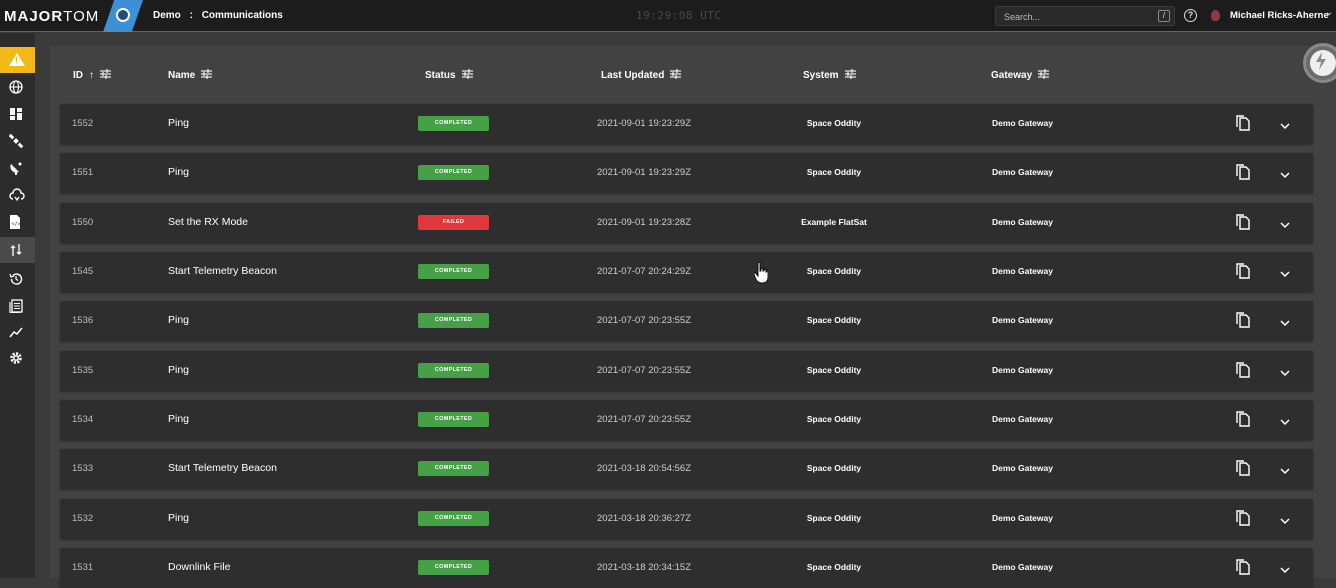  I want to click on globe-icon, so click(17, 87).